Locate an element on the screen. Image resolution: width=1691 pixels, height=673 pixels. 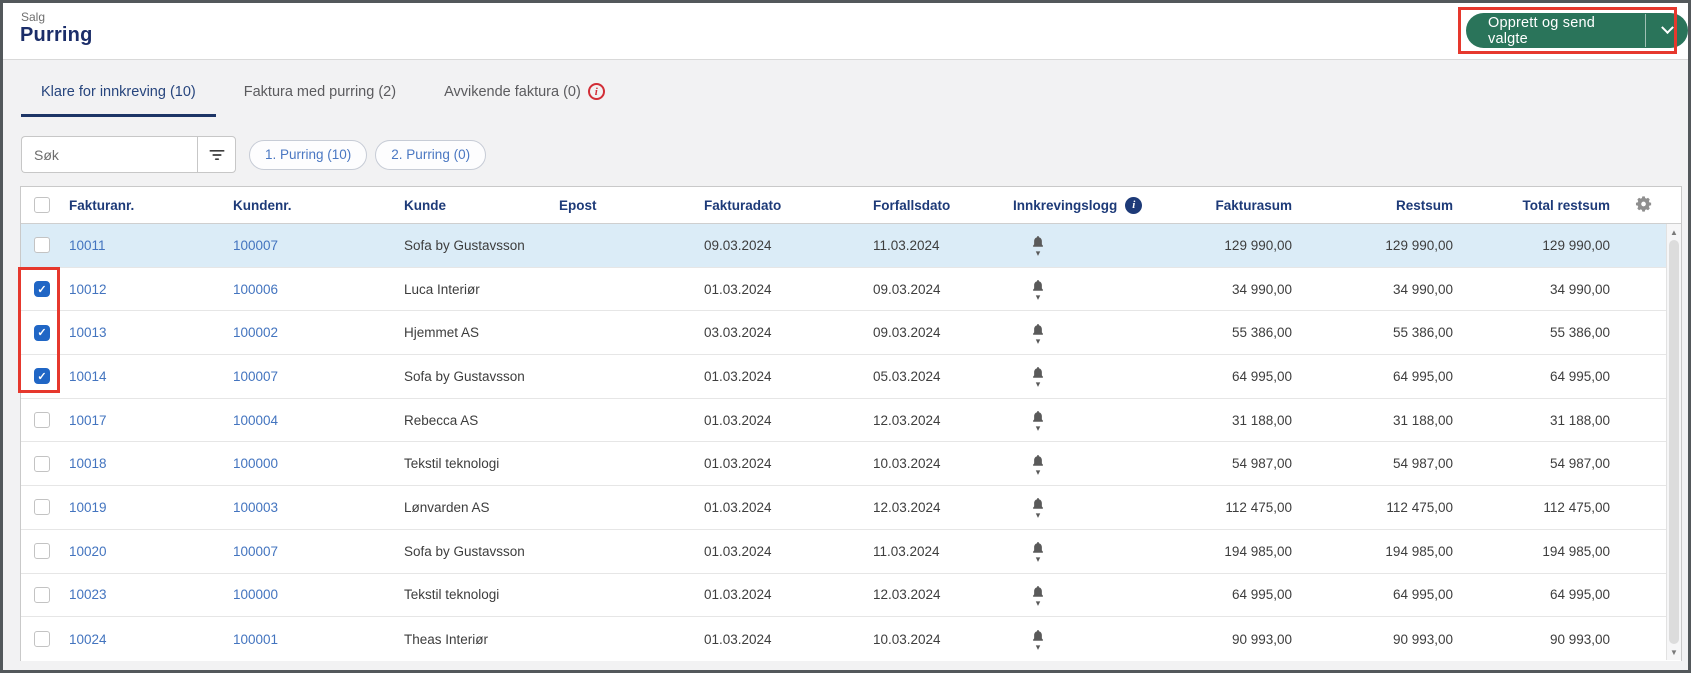
total-restsum-cell: 194 985,00 is located at coordinates (1576, 551).